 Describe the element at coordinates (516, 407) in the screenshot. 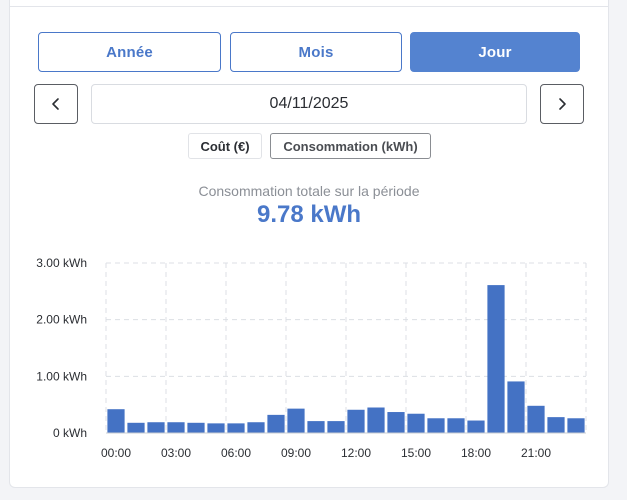

I see `bar-2000` at that location.